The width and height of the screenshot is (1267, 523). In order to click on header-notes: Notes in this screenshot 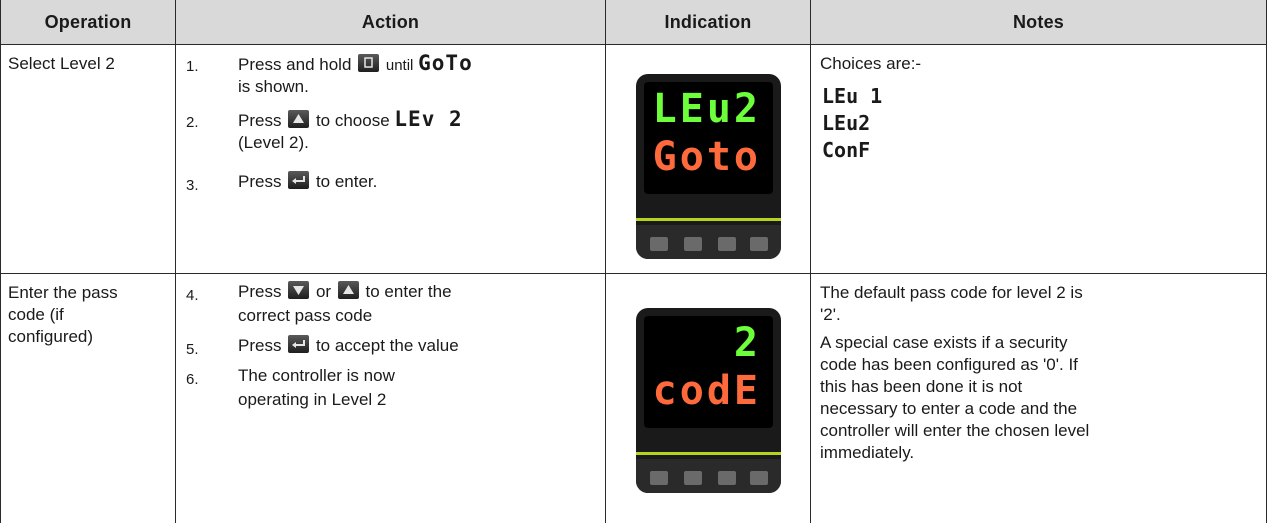, I will do `click(1038, 22)`.